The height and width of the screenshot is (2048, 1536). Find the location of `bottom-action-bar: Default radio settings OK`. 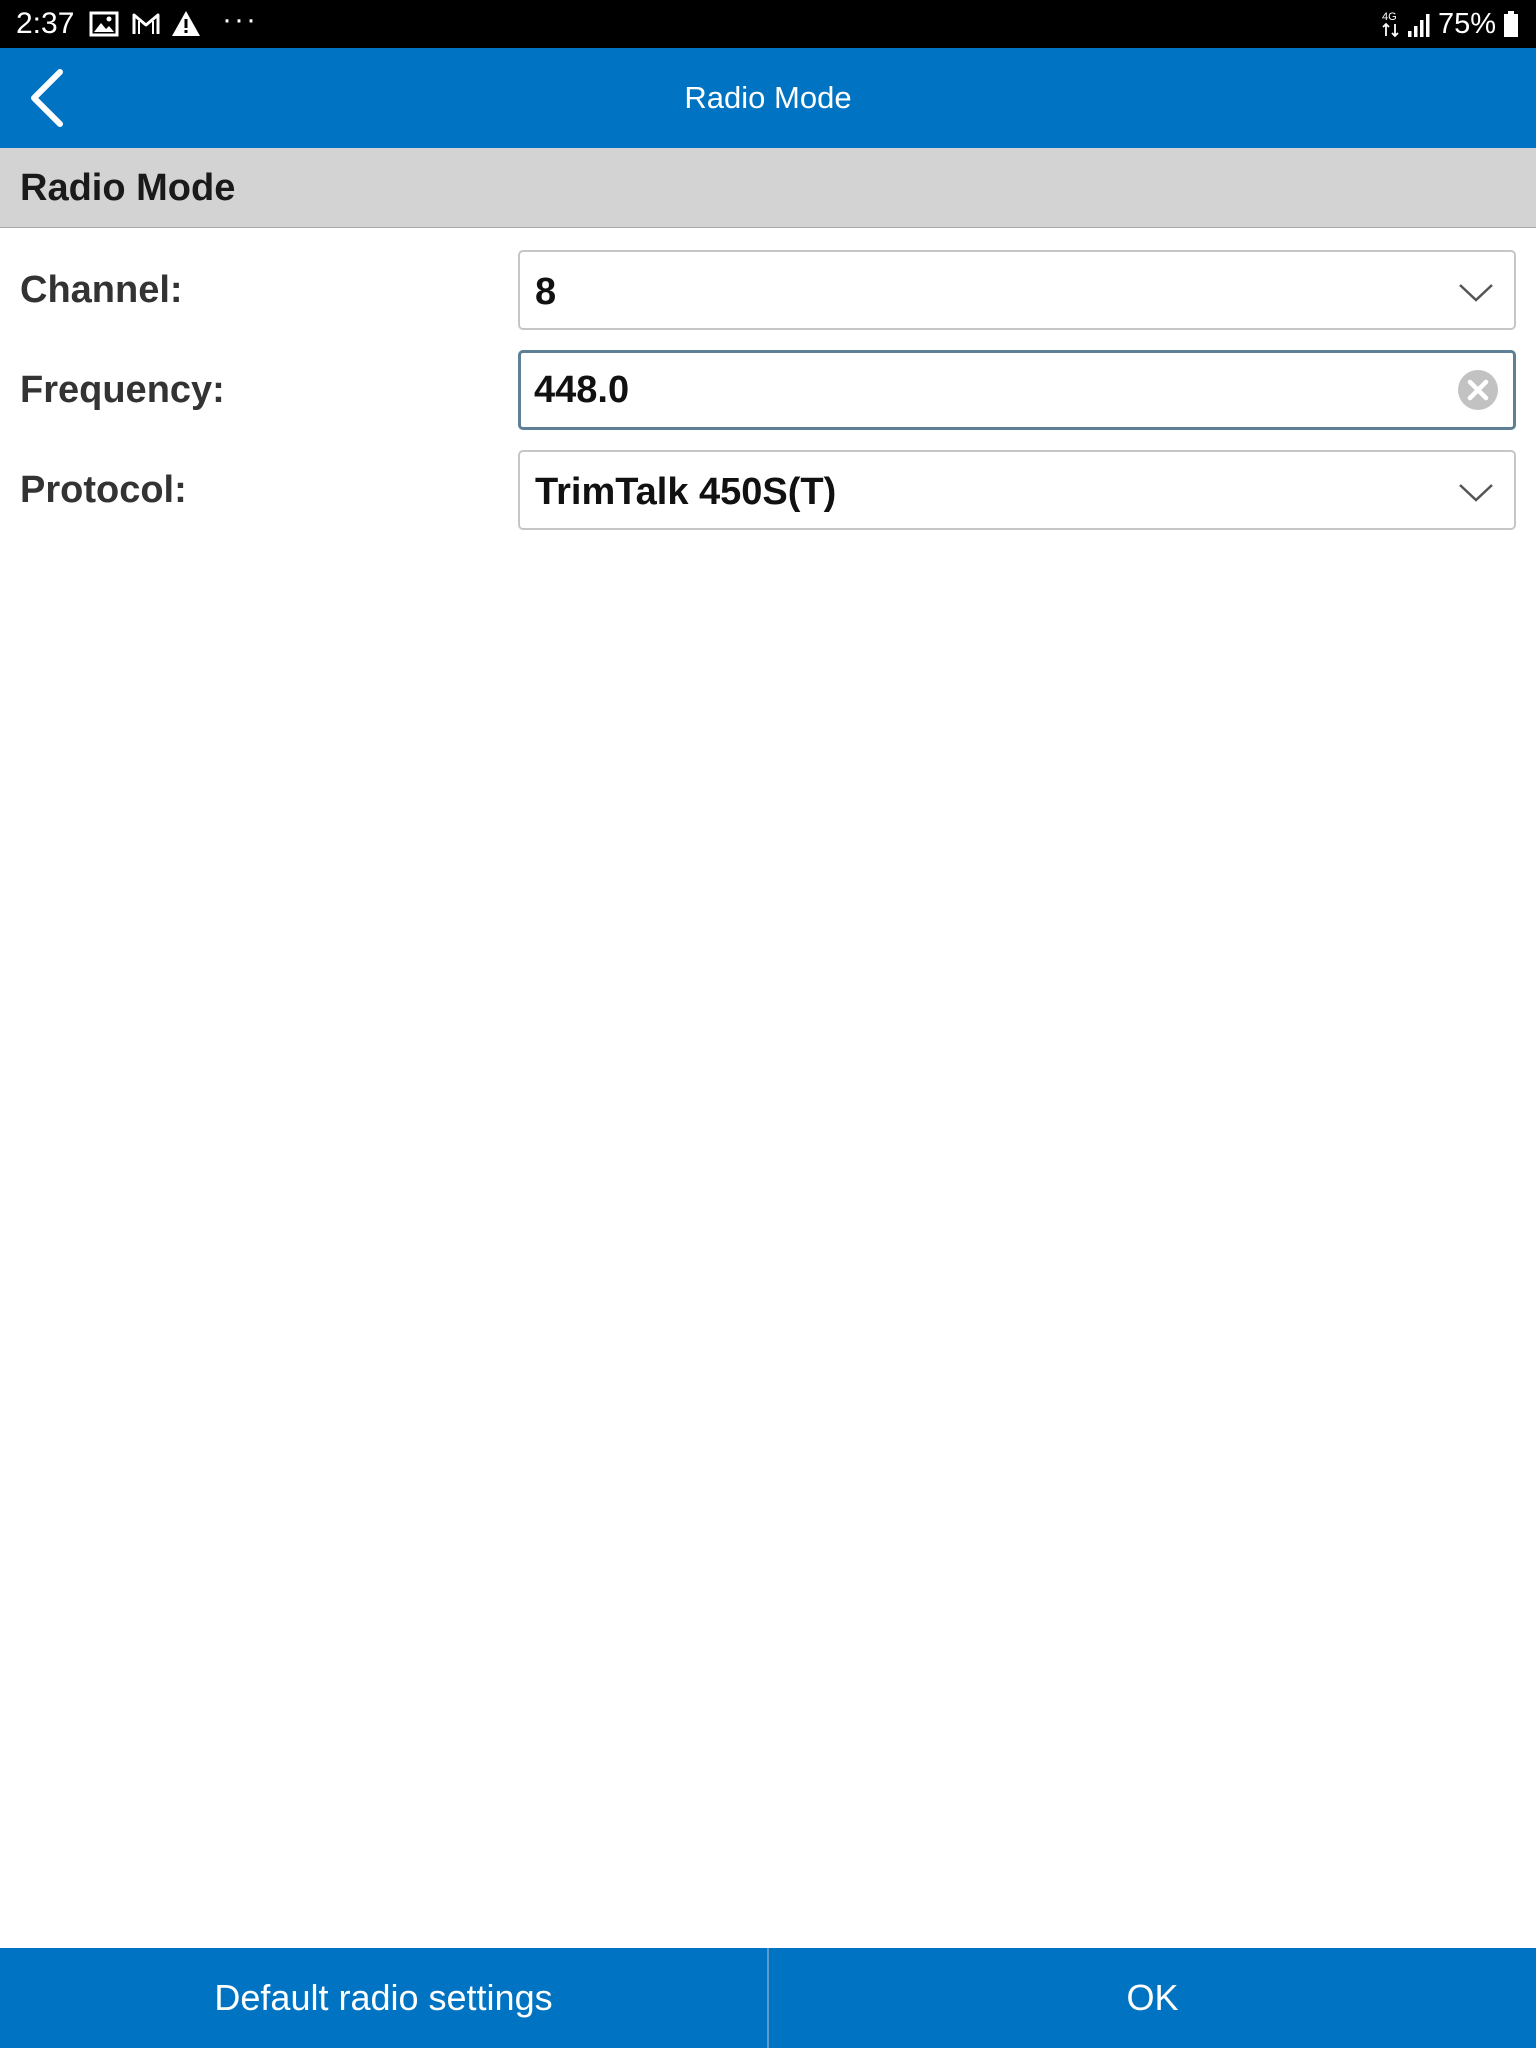

bottom-action-bar: Default radio settings OK is located at coordinates (768, 1998).